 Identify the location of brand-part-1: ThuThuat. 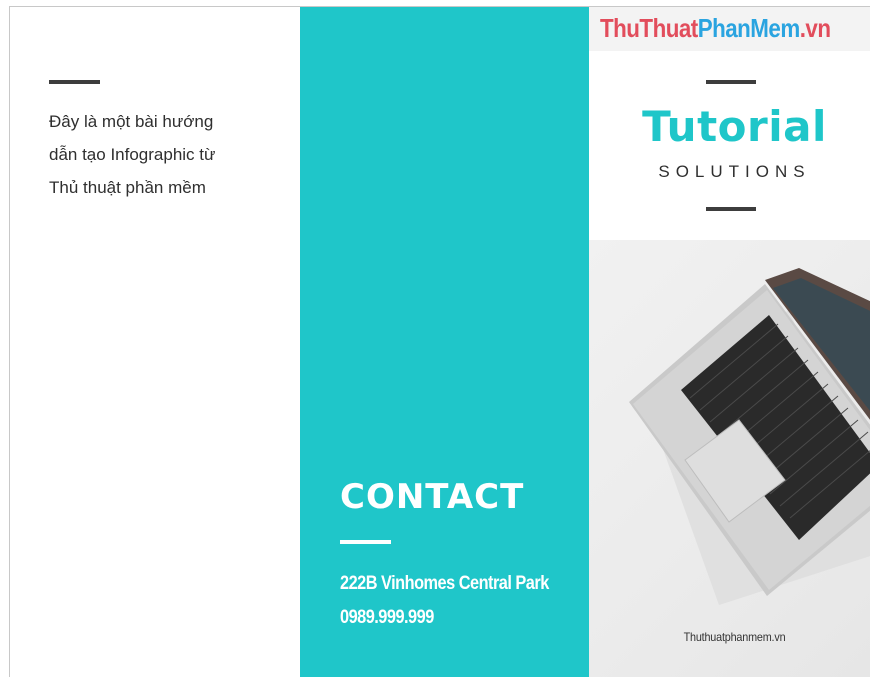
(649, 28).